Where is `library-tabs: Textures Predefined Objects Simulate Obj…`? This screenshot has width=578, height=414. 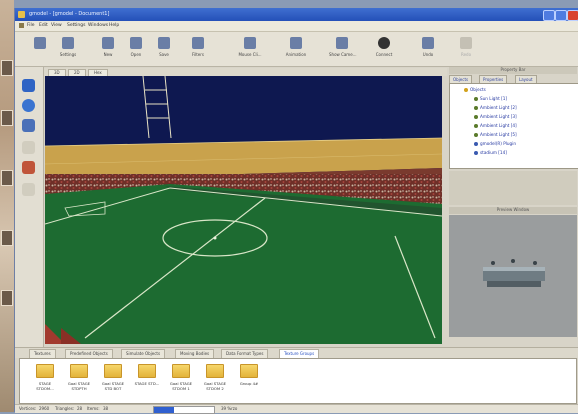 library-tabs: Textures Predefined Objects Simulate Obj… is located at coordinates (296, 353).